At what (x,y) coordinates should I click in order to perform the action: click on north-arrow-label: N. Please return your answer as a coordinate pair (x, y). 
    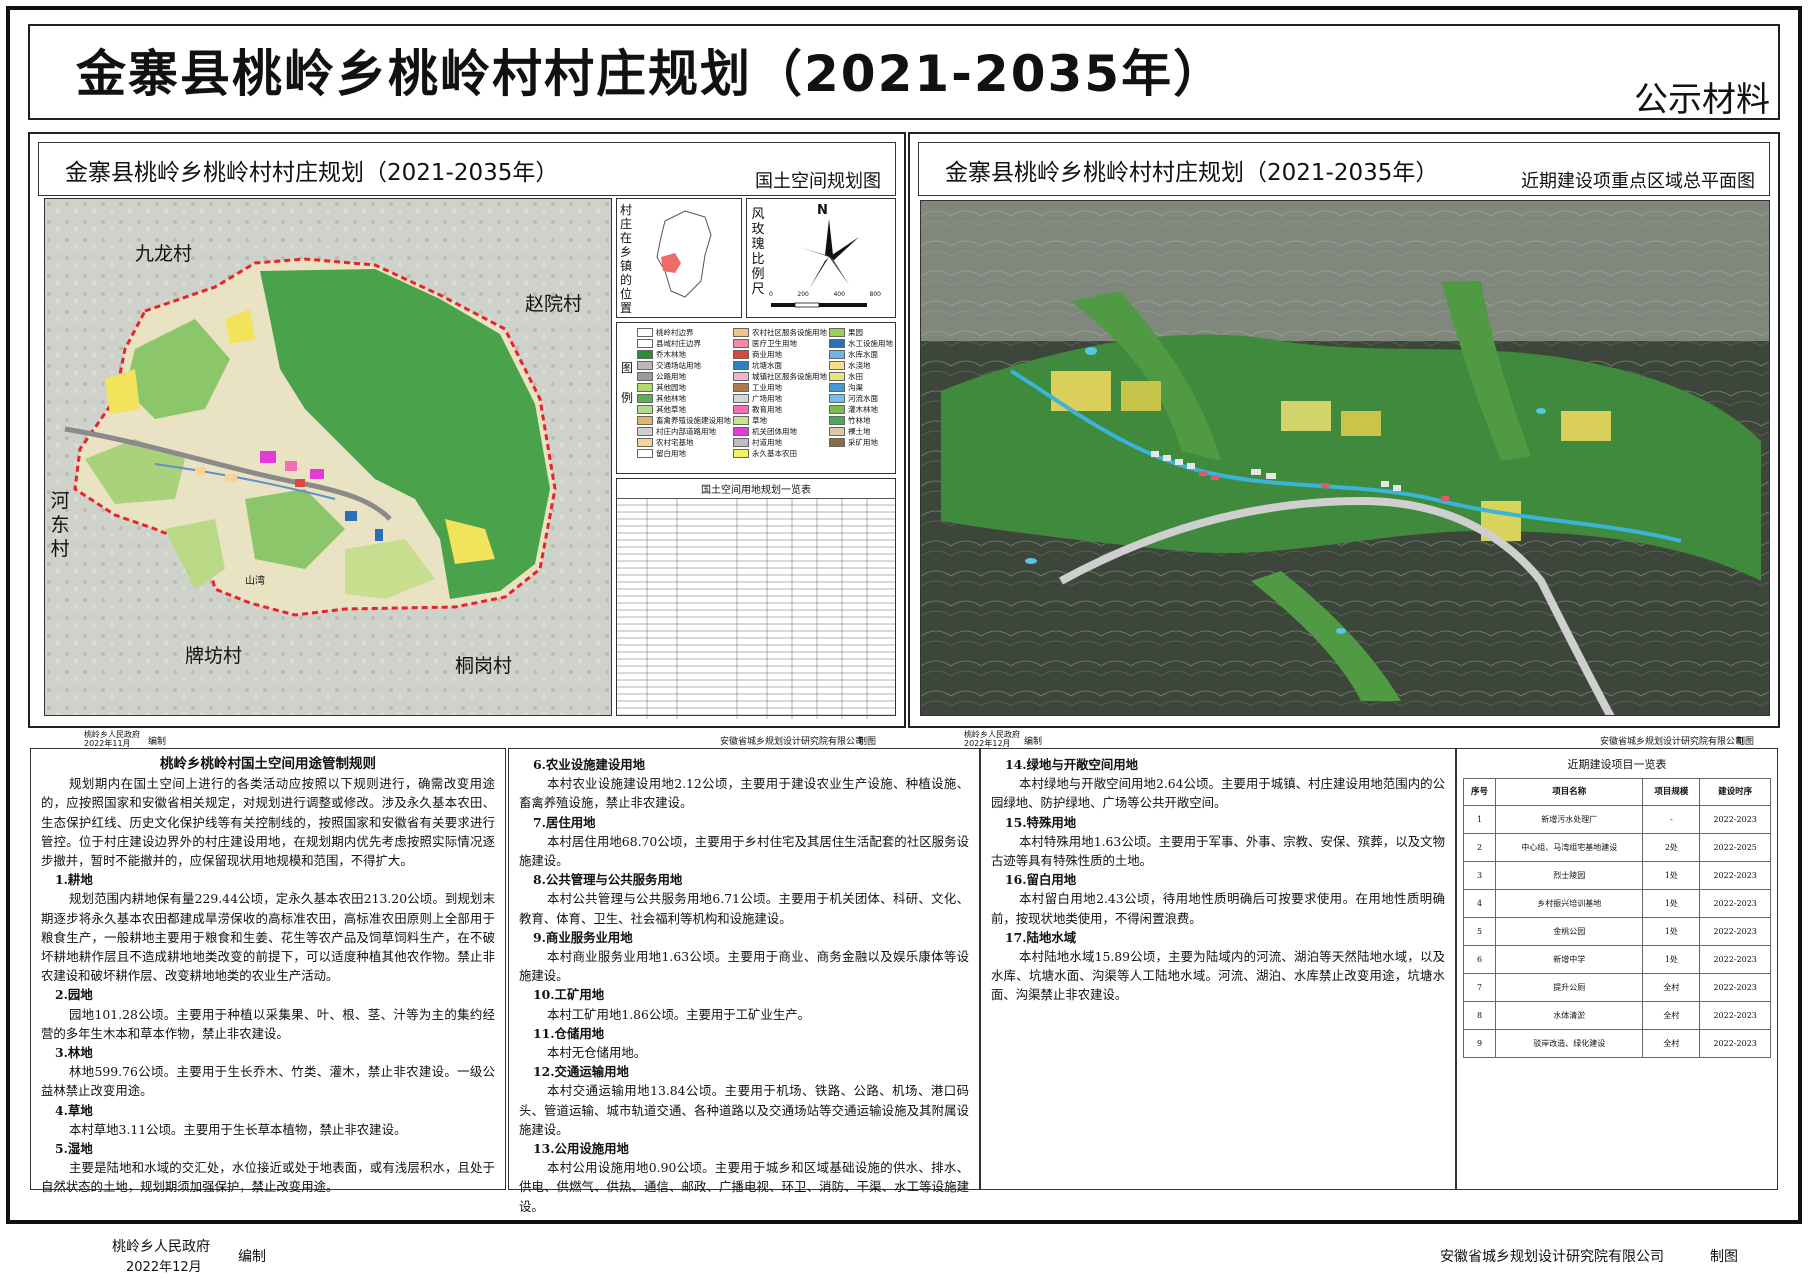
    Looking at the image, I should click on (822, 210).